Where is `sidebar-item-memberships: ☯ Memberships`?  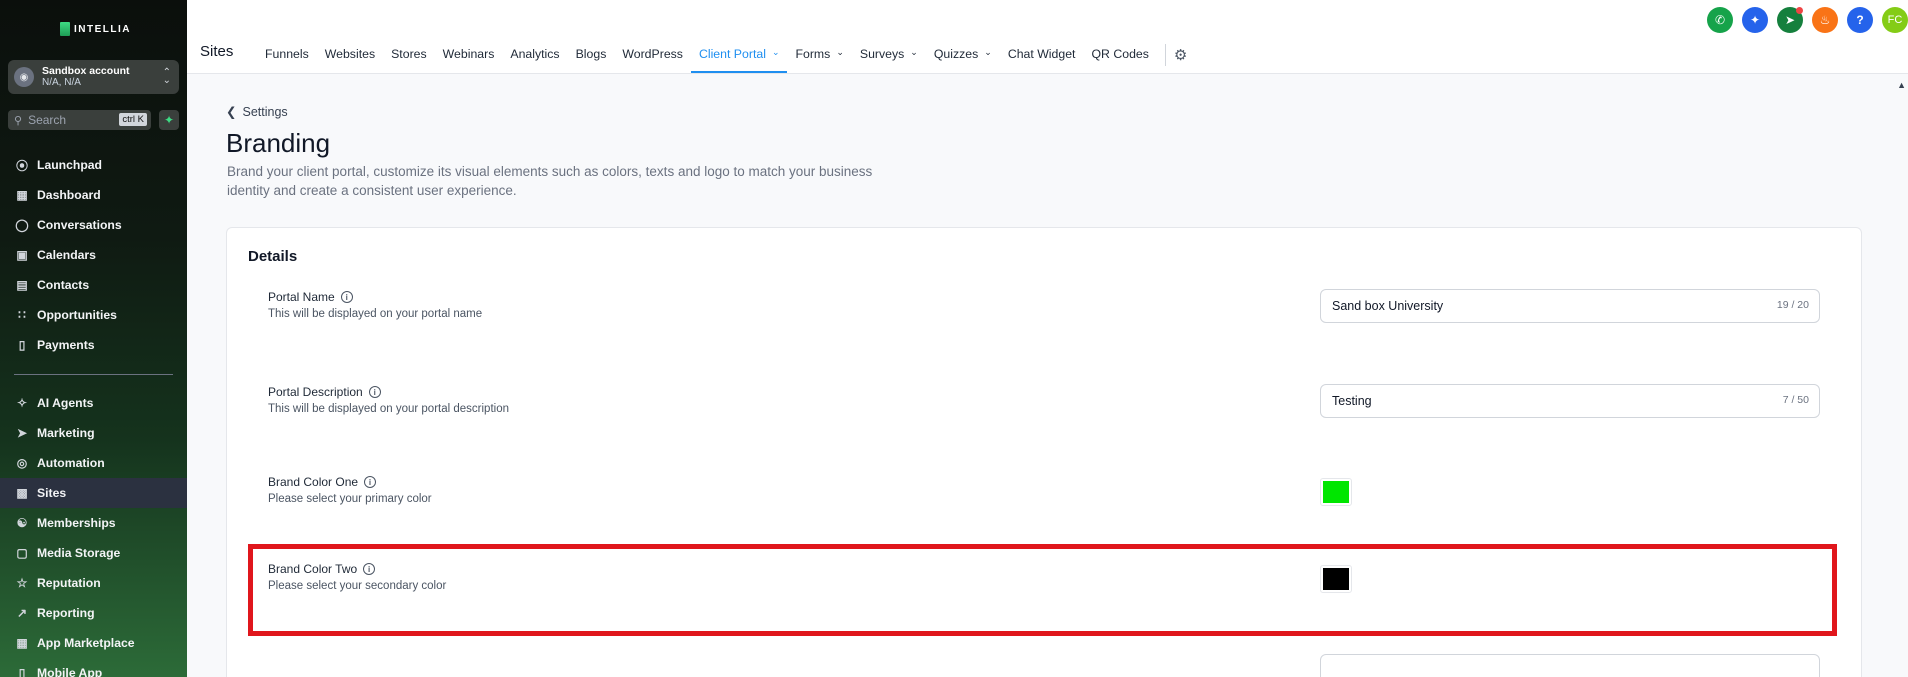 sidebar-item-memberships: ☯ Memberships is located at coordinates (93, 523).